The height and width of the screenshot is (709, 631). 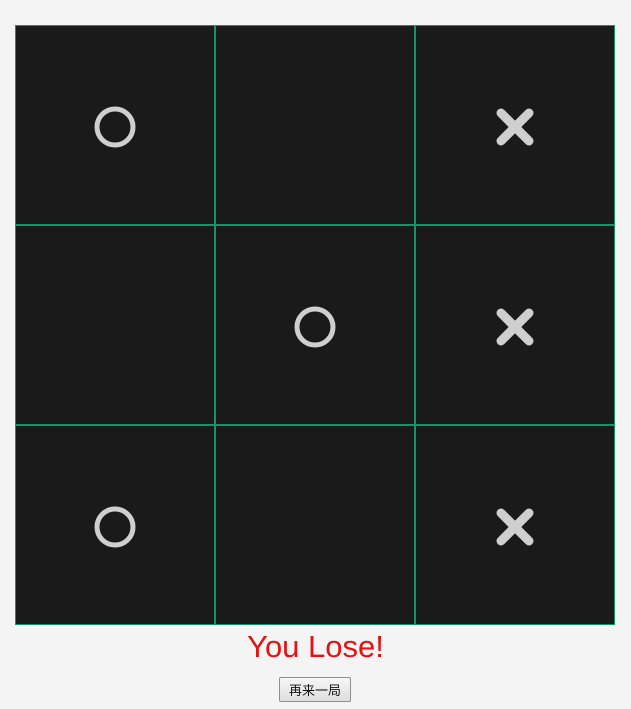 I want to click on board-cell-r3-c1, so click(x=115, y=525).